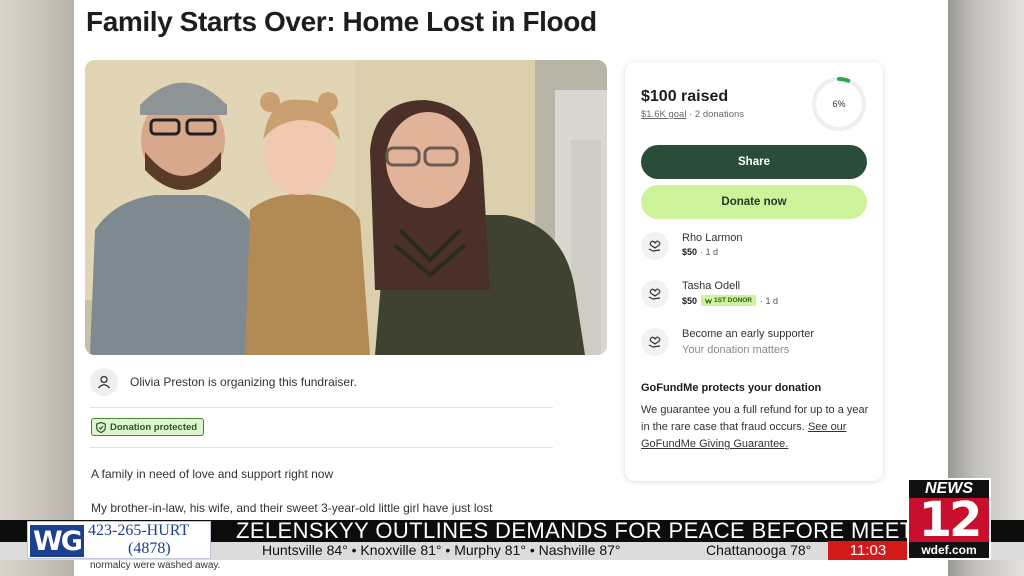  Describe the element at coordinates (759, 550) in the screenshot. I see `current-weather: Chattanooga 78°` at that location.